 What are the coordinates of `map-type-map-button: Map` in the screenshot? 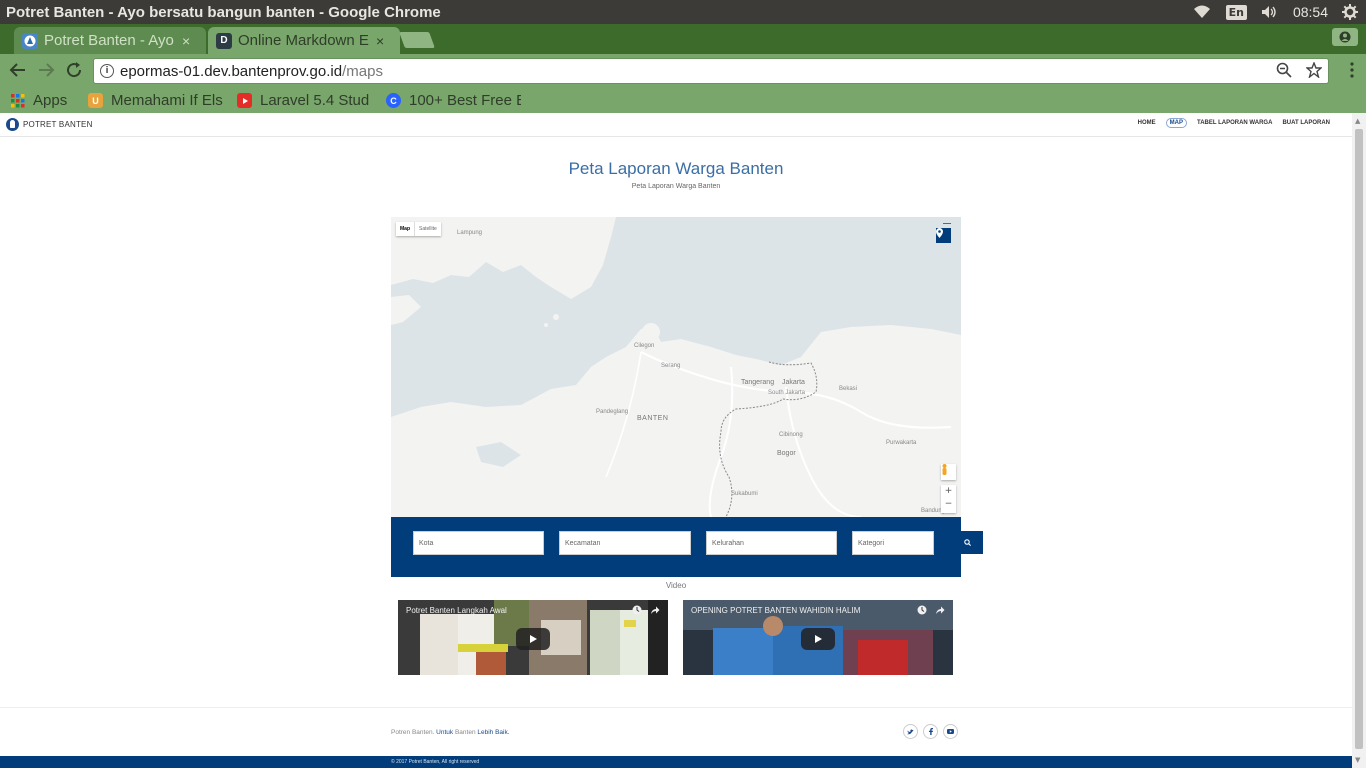 It's located at (405, 229).